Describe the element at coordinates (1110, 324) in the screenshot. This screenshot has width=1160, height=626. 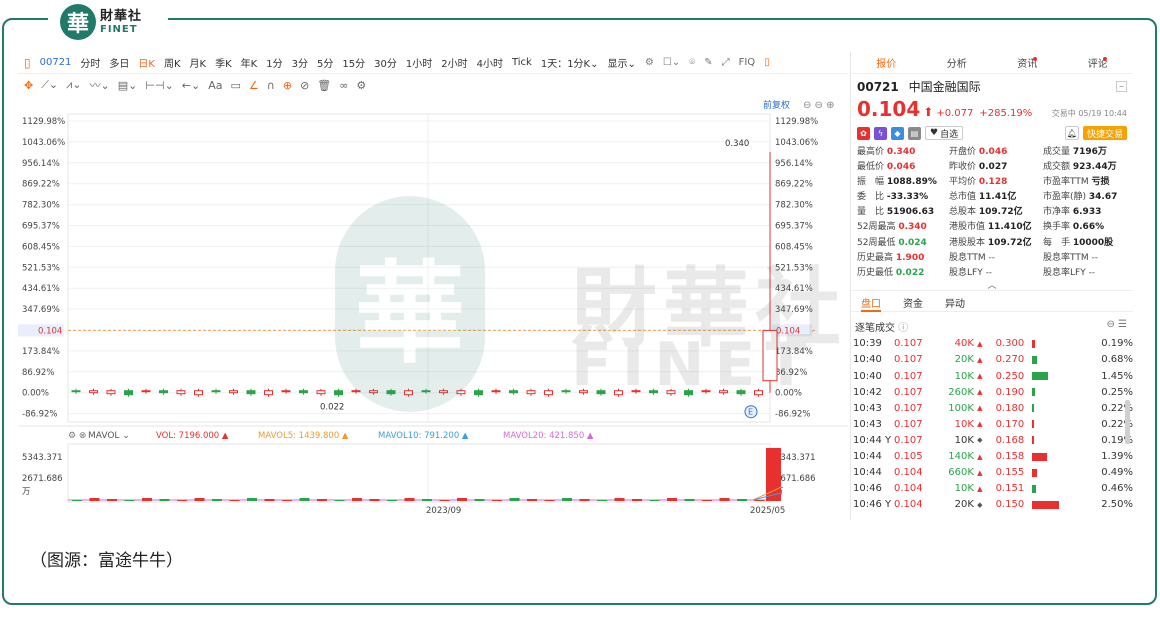
I see `more-icon: ⊖` at that location.